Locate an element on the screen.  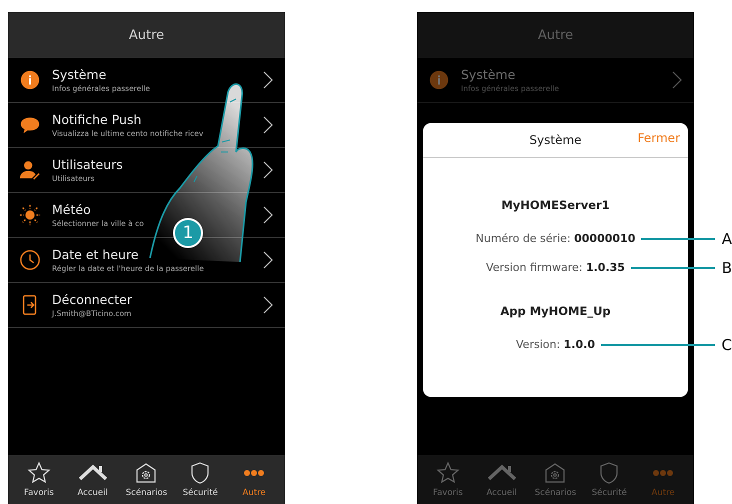
info-line: Numéro de série: 00000010 is located at coordinates (556, 238).